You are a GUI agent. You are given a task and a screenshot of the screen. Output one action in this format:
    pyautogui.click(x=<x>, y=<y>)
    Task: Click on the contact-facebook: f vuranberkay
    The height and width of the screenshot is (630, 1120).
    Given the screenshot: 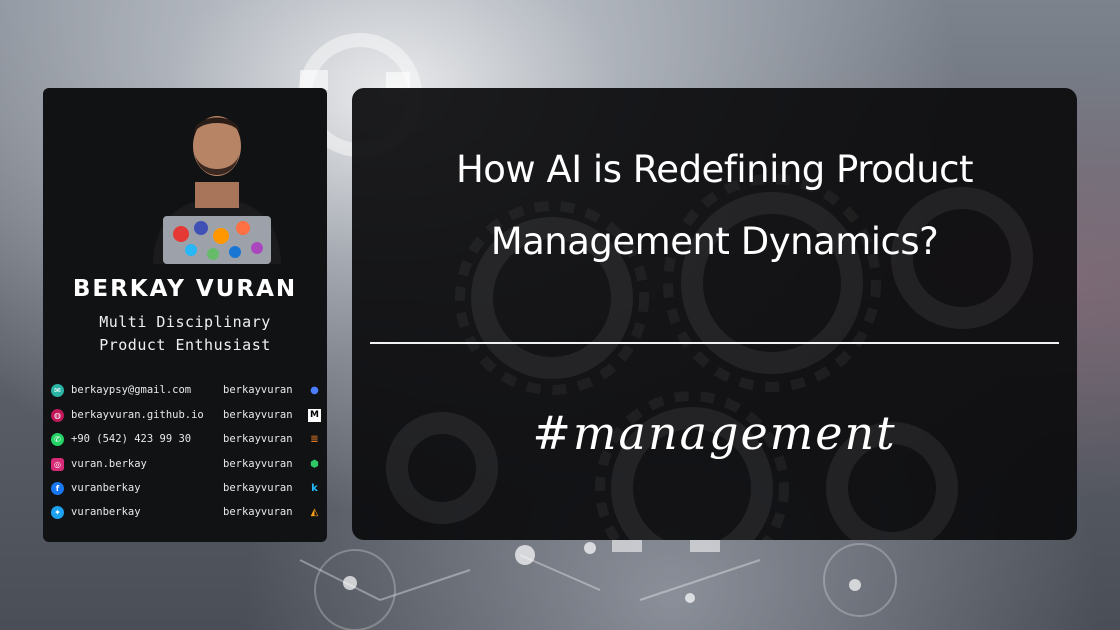 What is the action you would take?
    pyautogui.click(x=96, y=488)
    